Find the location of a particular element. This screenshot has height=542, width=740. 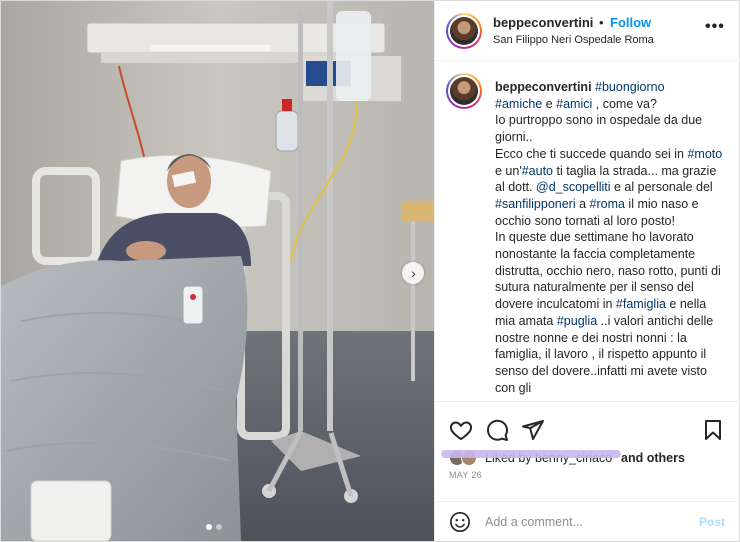

hashtag-link: #sanfilipponeri is located at coordinates (535, 204).